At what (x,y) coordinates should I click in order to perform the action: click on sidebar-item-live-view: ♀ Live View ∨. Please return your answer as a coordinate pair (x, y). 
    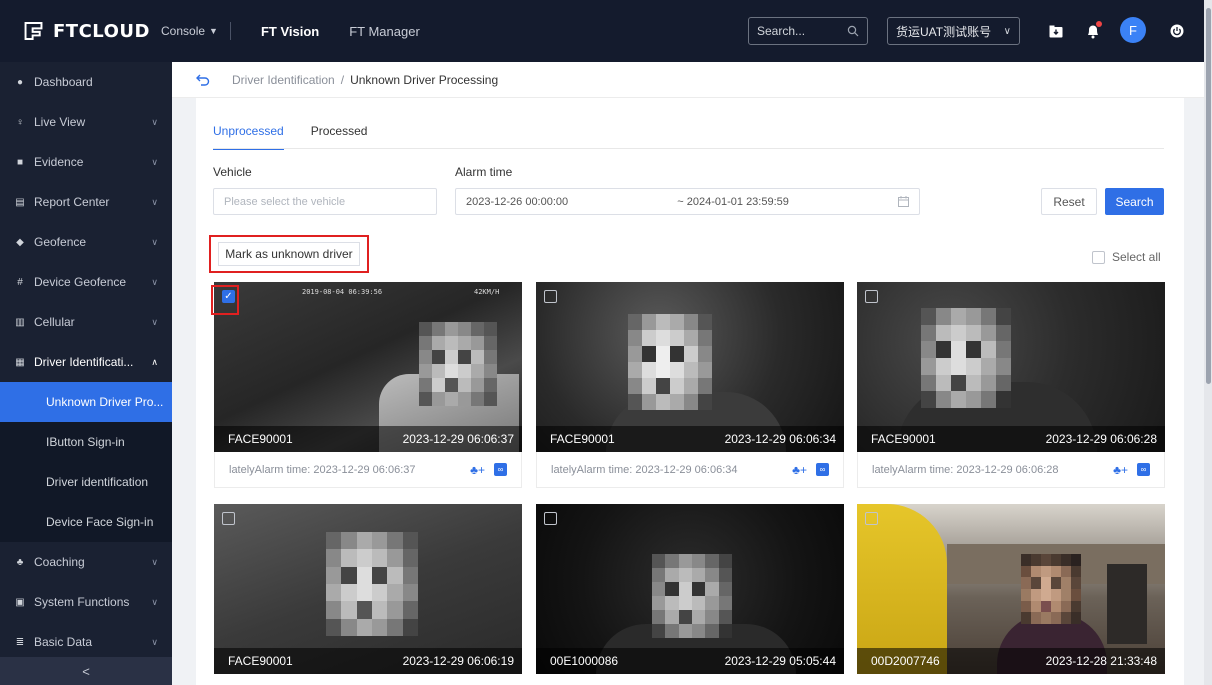
    Looking at the image, I should click on (86, 122).